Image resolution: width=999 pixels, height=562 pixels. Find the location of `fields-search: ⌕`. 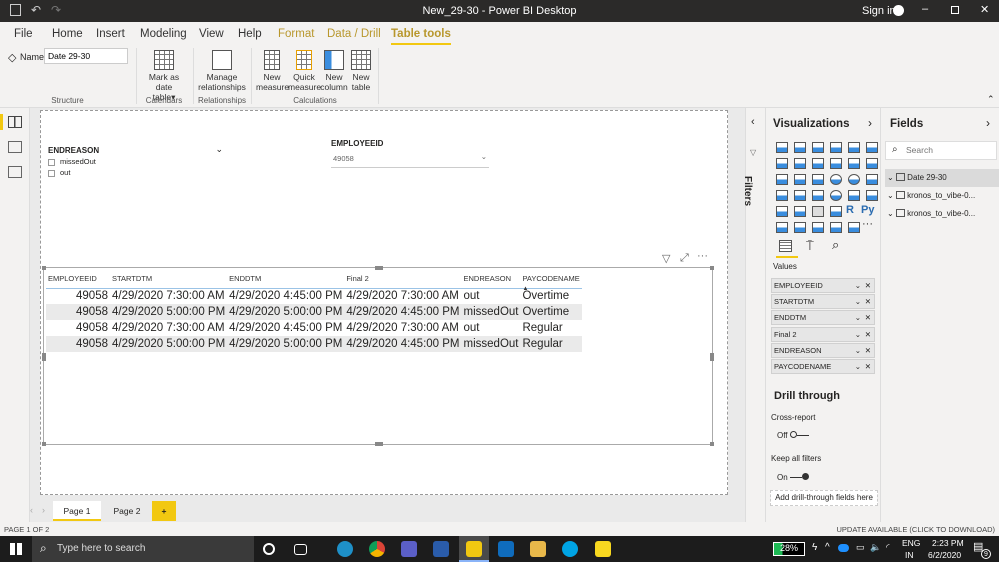

fields-search: ⌕ is located at coordinates (941, 150).